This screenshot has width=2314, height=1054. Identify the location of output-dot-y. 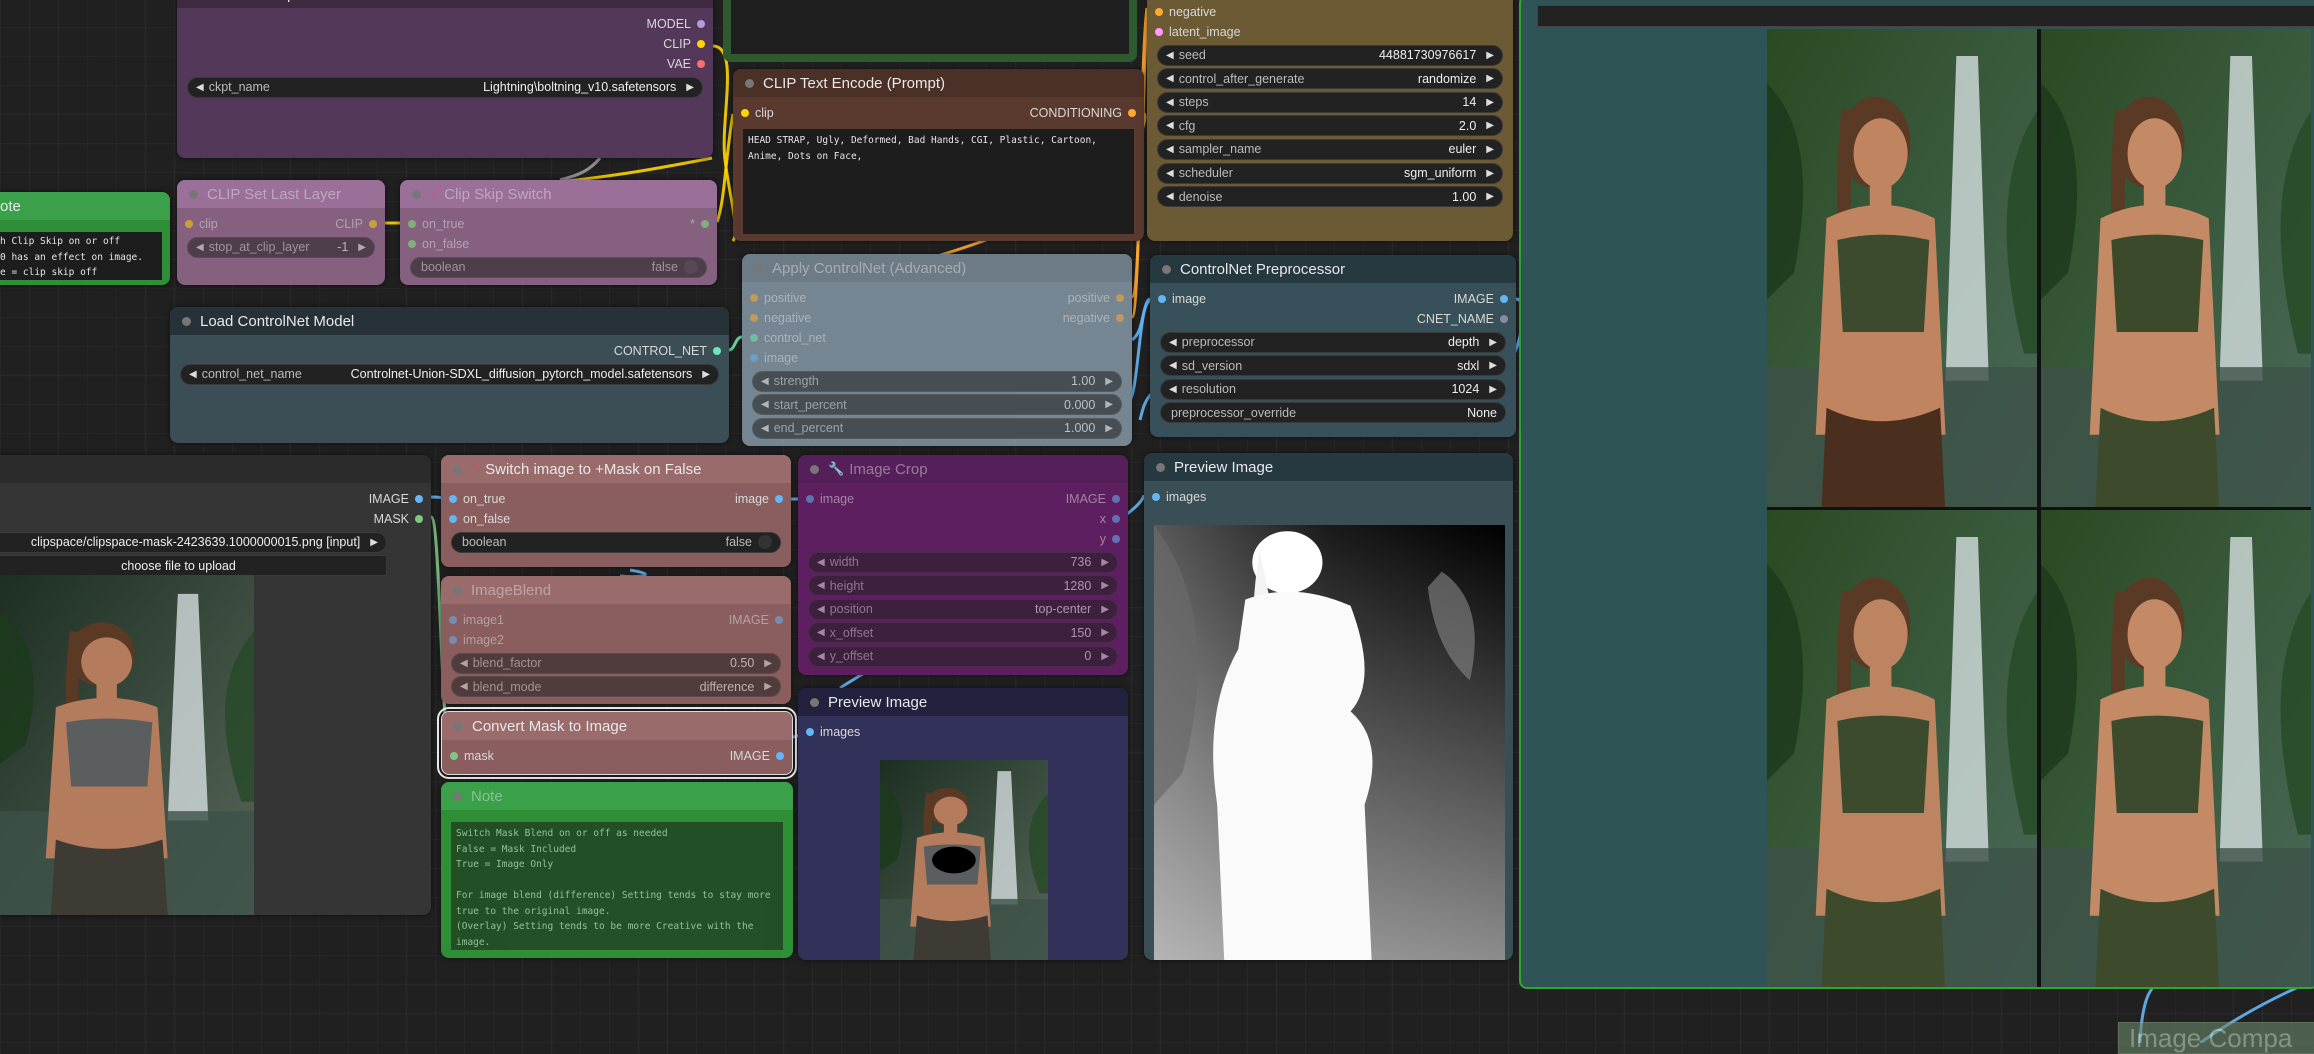
(1116, 539).